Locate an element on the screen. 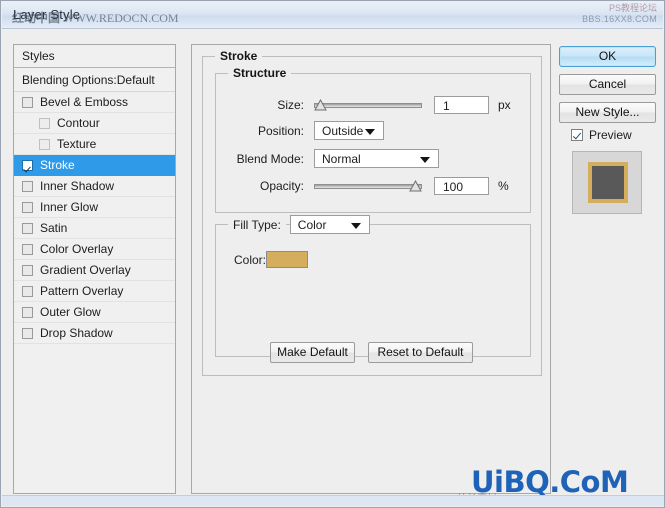 The width and height of the screenshot is (665, 508). position-value: Outside is located at coordinates (343, 131).